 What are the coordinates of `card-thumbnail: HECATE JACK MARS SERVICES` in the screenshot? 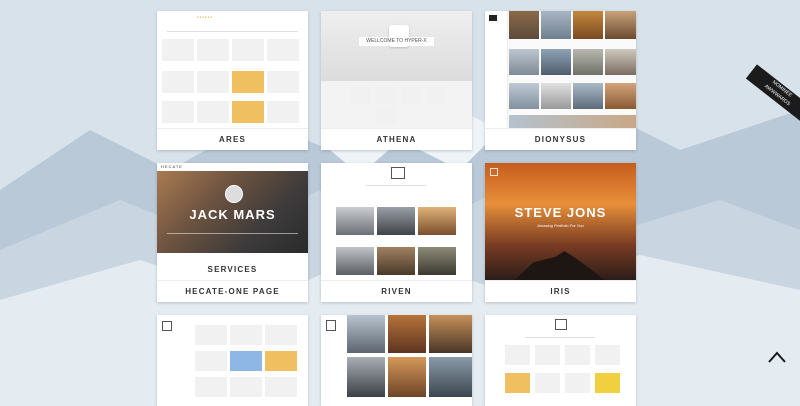 It's located at (232, 221).